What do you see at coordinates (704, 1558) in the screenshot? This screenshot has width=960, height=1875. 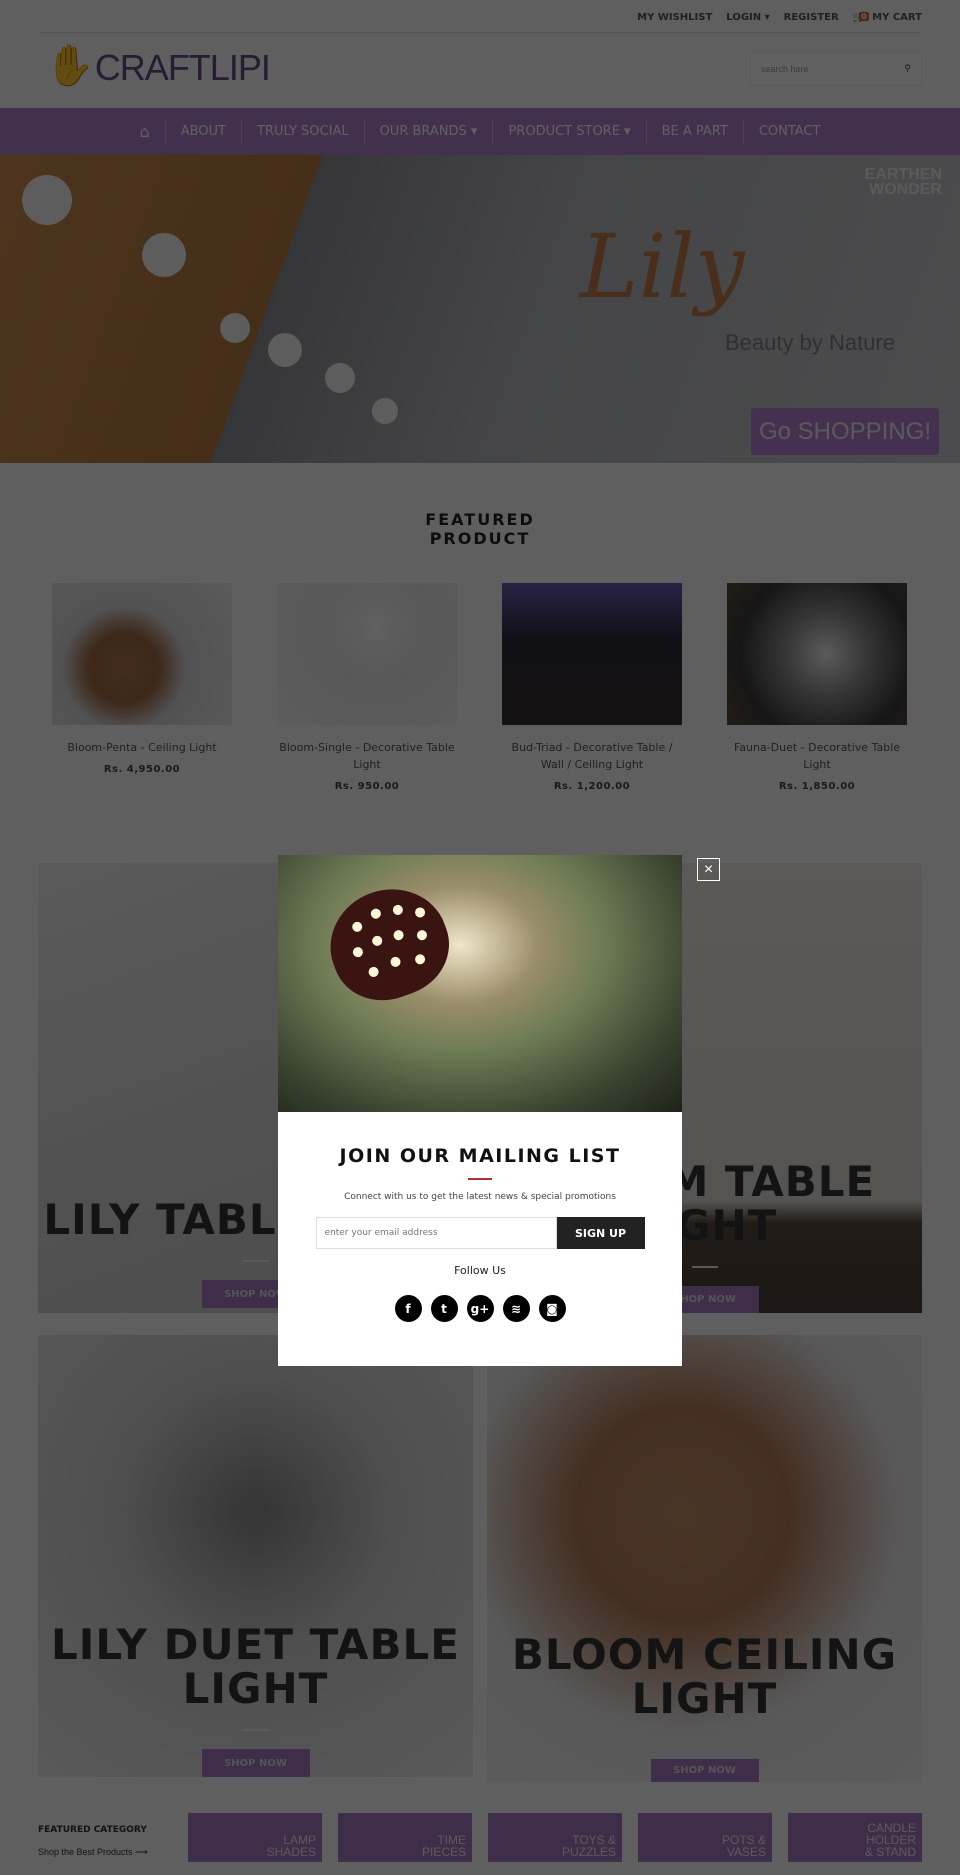 I see `banner-bloom-ceiling: BLOOM CEILING LIGHT SHOP NOW` at bounding box center [704, 1558].